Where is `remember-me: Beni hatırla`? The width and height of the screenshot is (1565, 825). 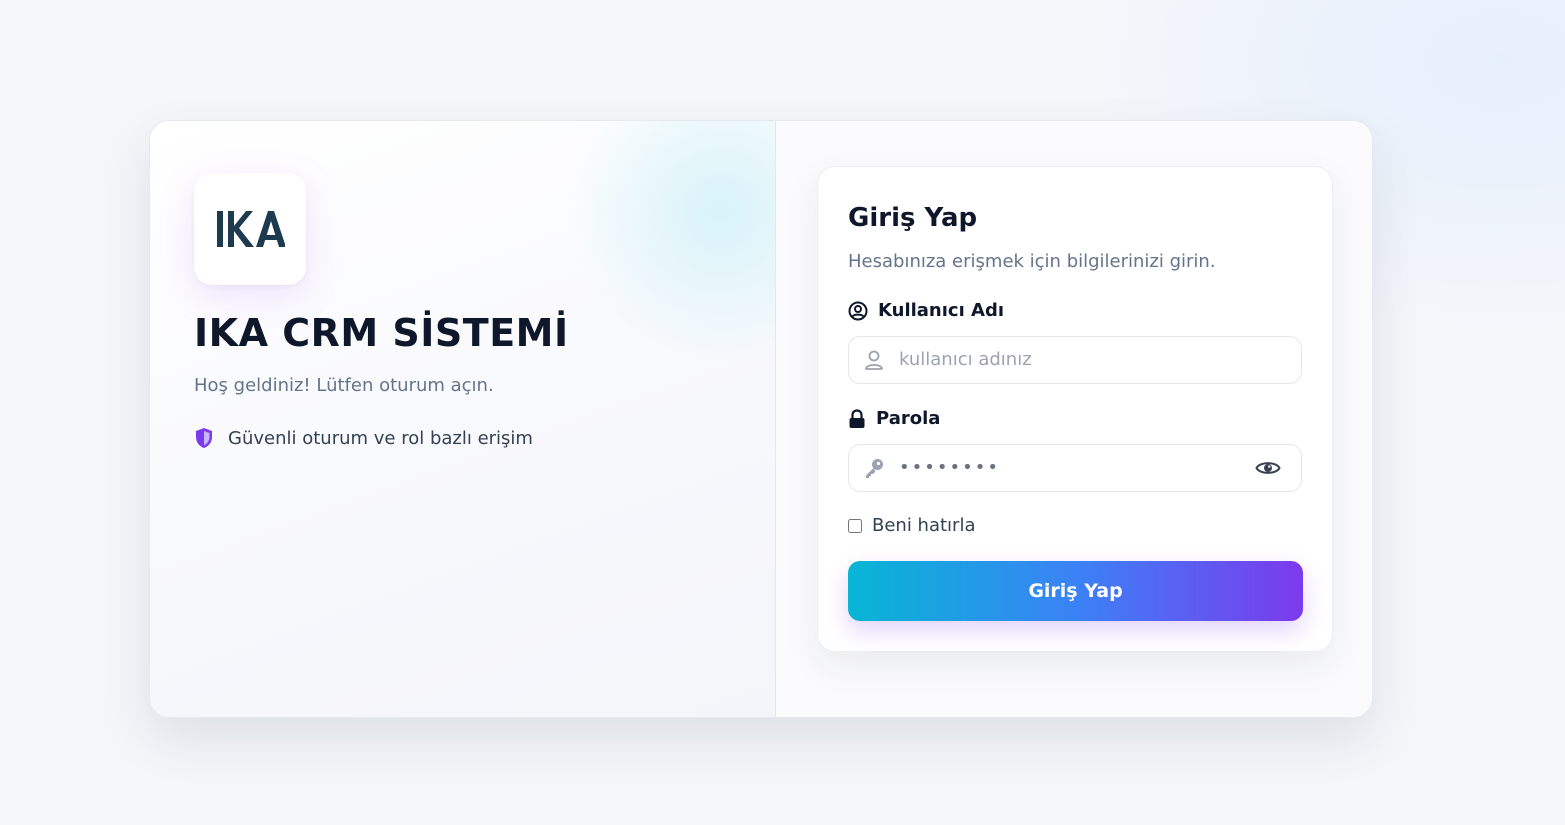
remember-me: Beni hatırla is located at coordinates (911, 525).